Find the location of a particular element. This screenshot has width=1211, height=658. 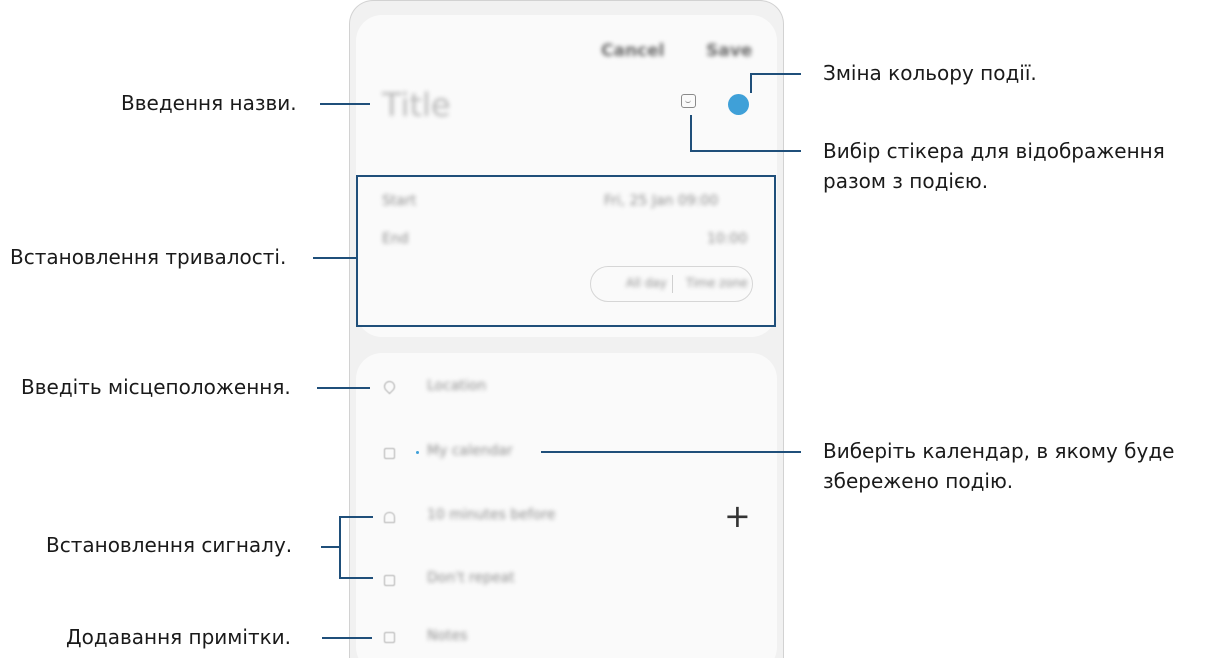

callout-line-note is located at coordinates (347, 638).